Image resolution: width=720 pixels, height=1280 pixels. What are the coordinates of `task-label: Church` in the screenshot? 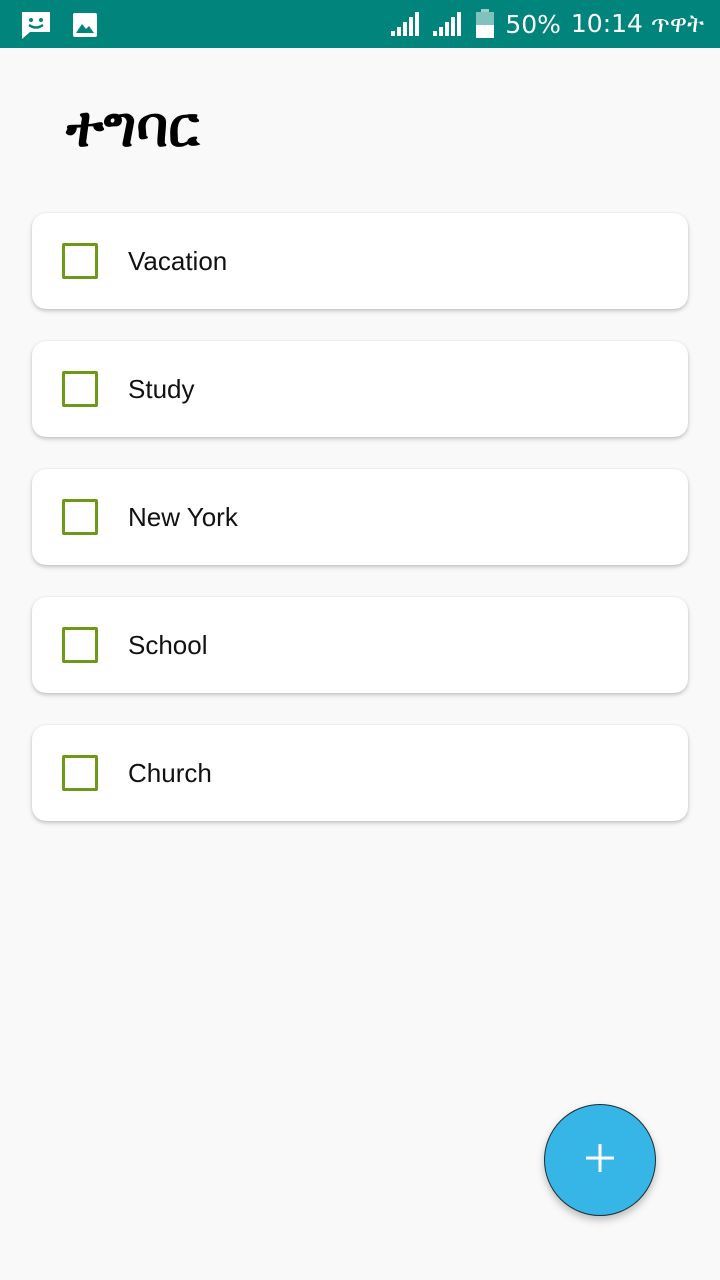 It's located at (170, 773).